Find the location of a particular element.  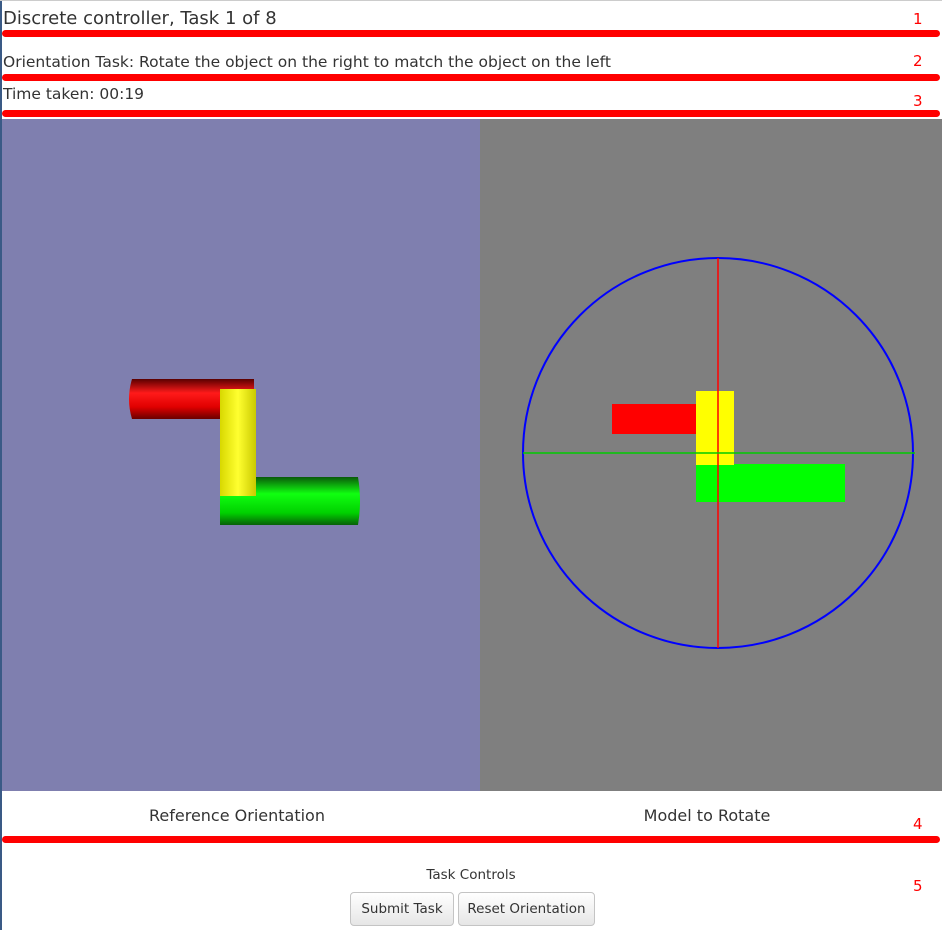

annotation-number-3: 3 is located at coordinates (918, 101).